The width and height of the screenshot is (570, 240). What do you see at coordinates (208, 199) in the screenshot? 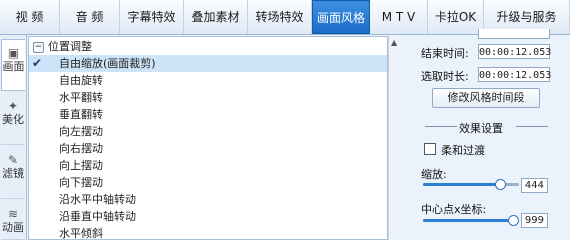
I see `list-item: 沿水平中轴转动` at bounding box center [208, 199].